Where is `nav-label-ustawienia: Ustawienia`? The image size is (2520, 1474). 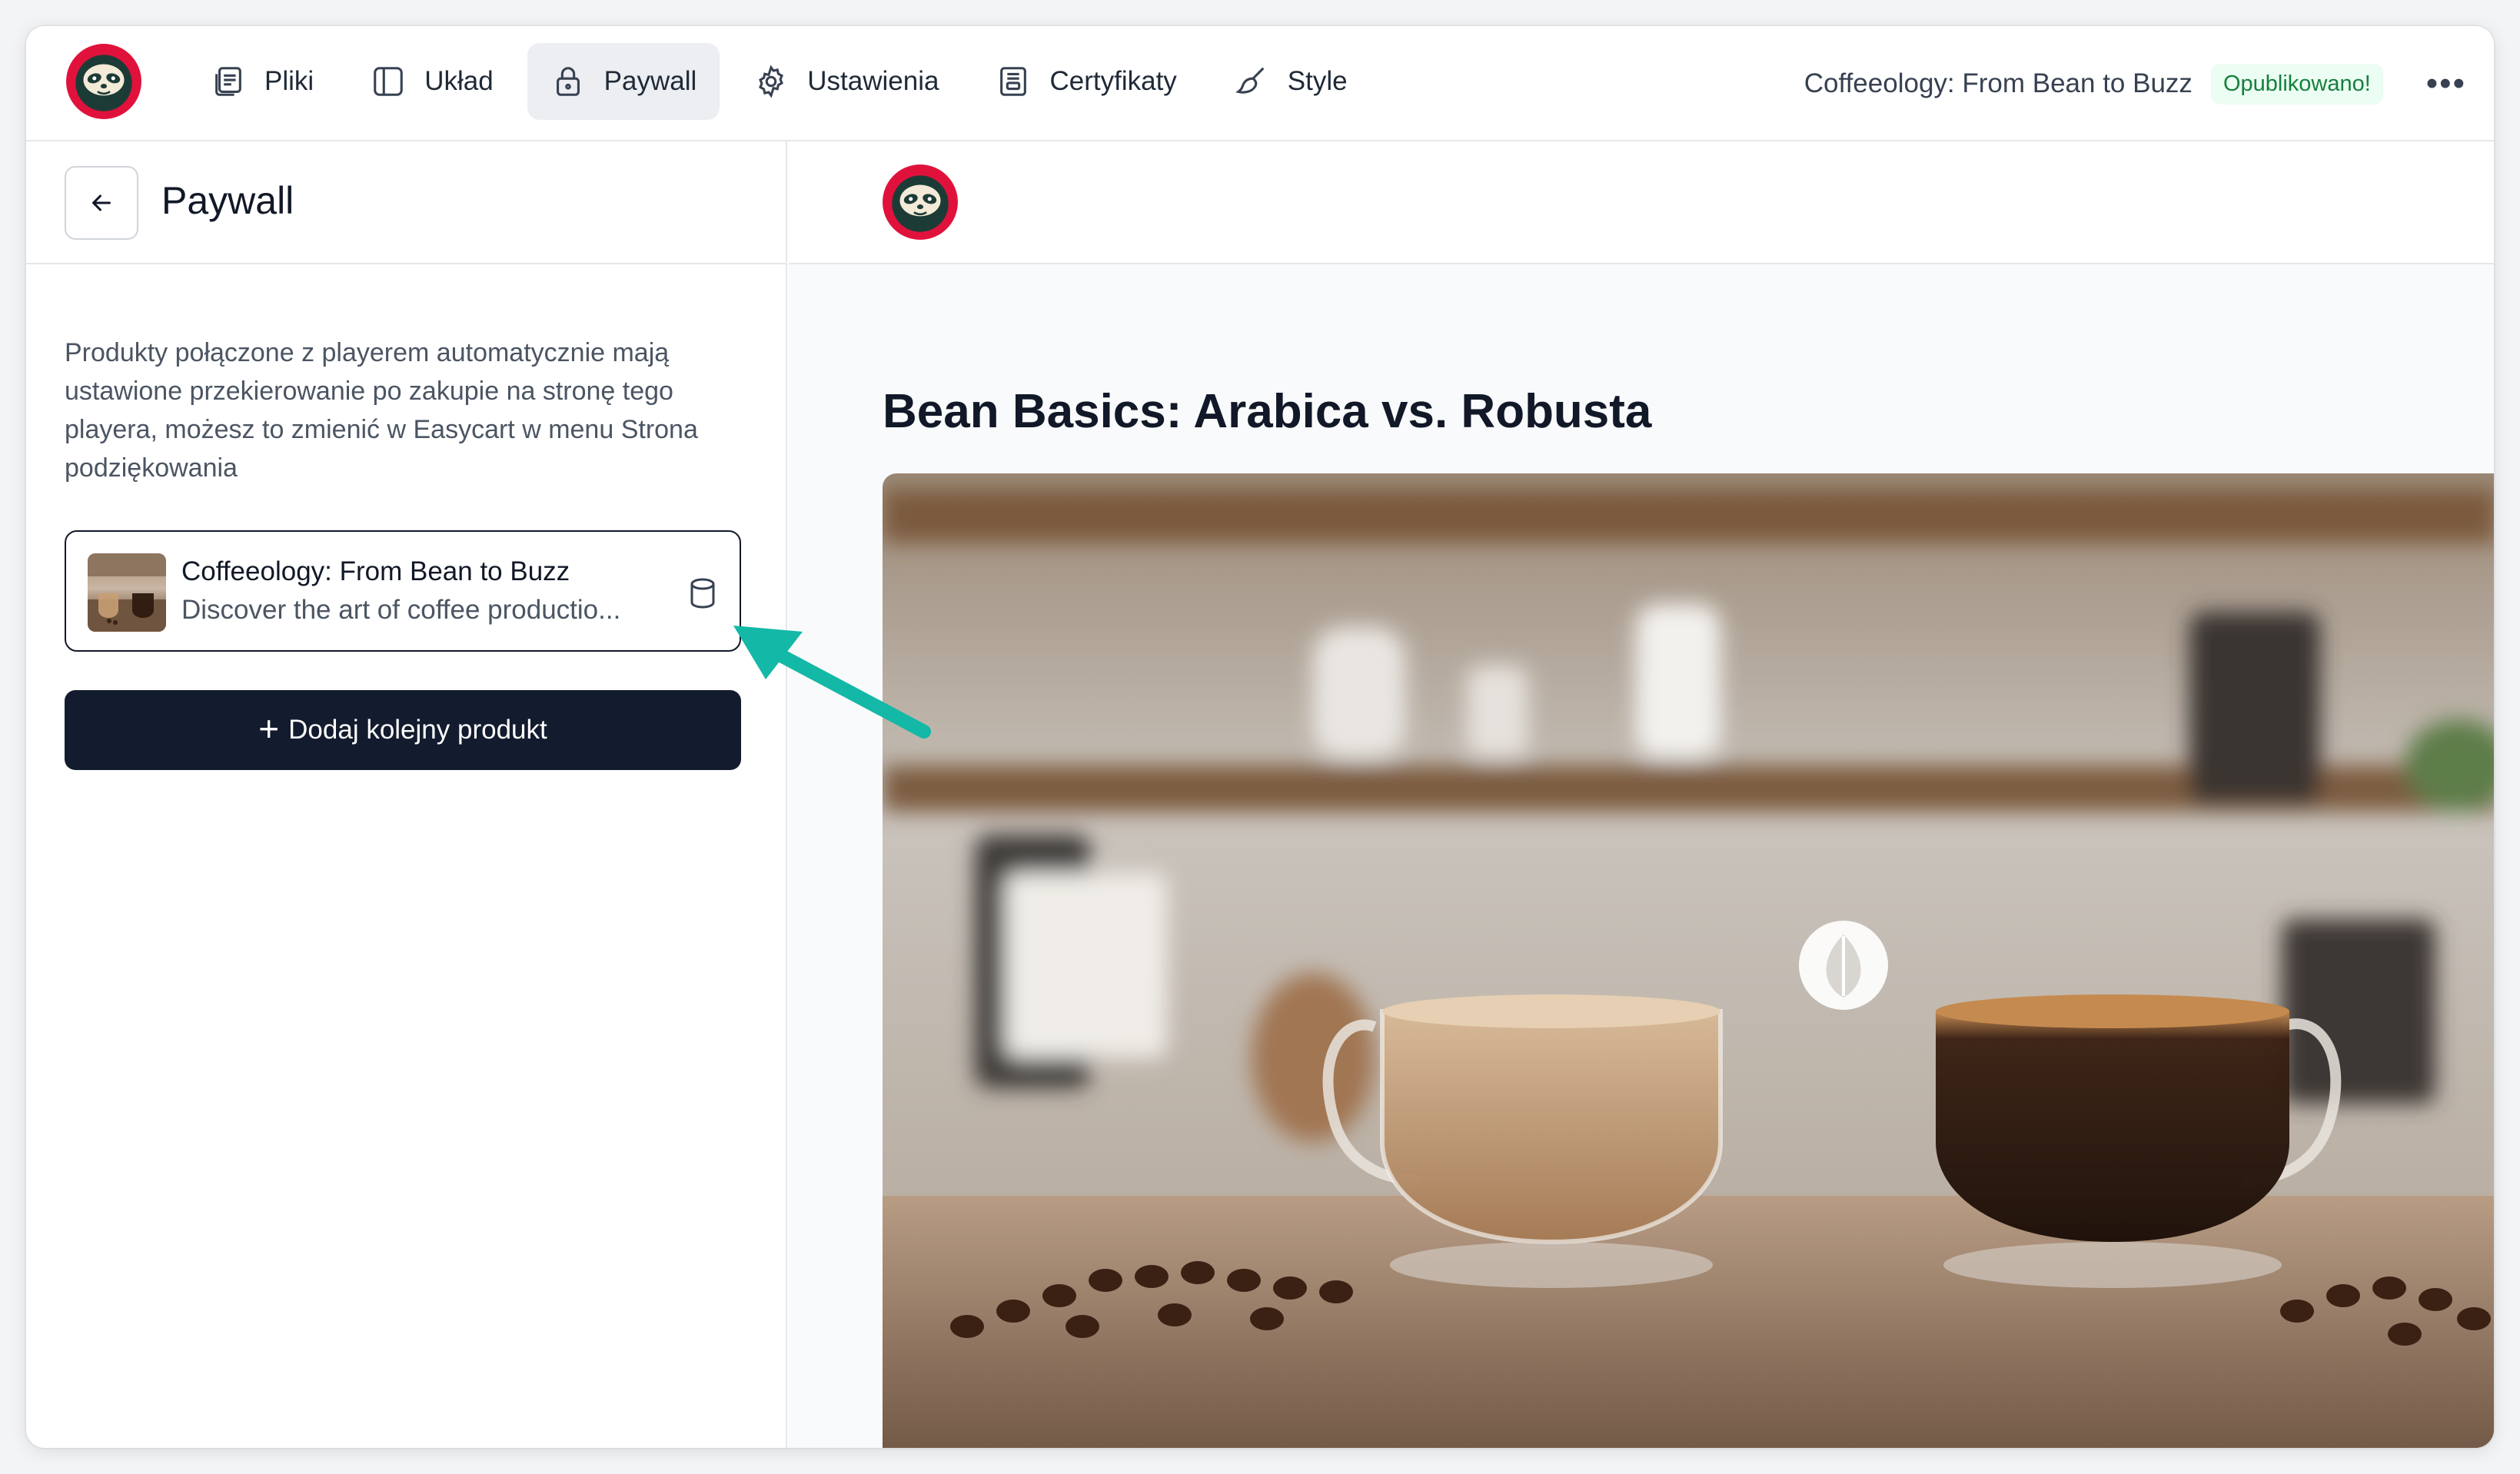 nav-label-ustawienia: Ustawienia is located at coordinates (873, 81).